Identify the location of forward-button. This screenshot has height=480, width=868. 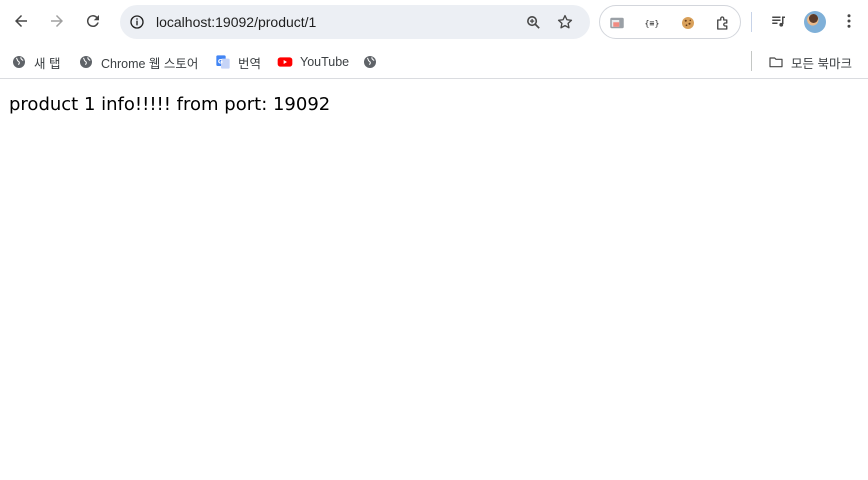
(57, 21).